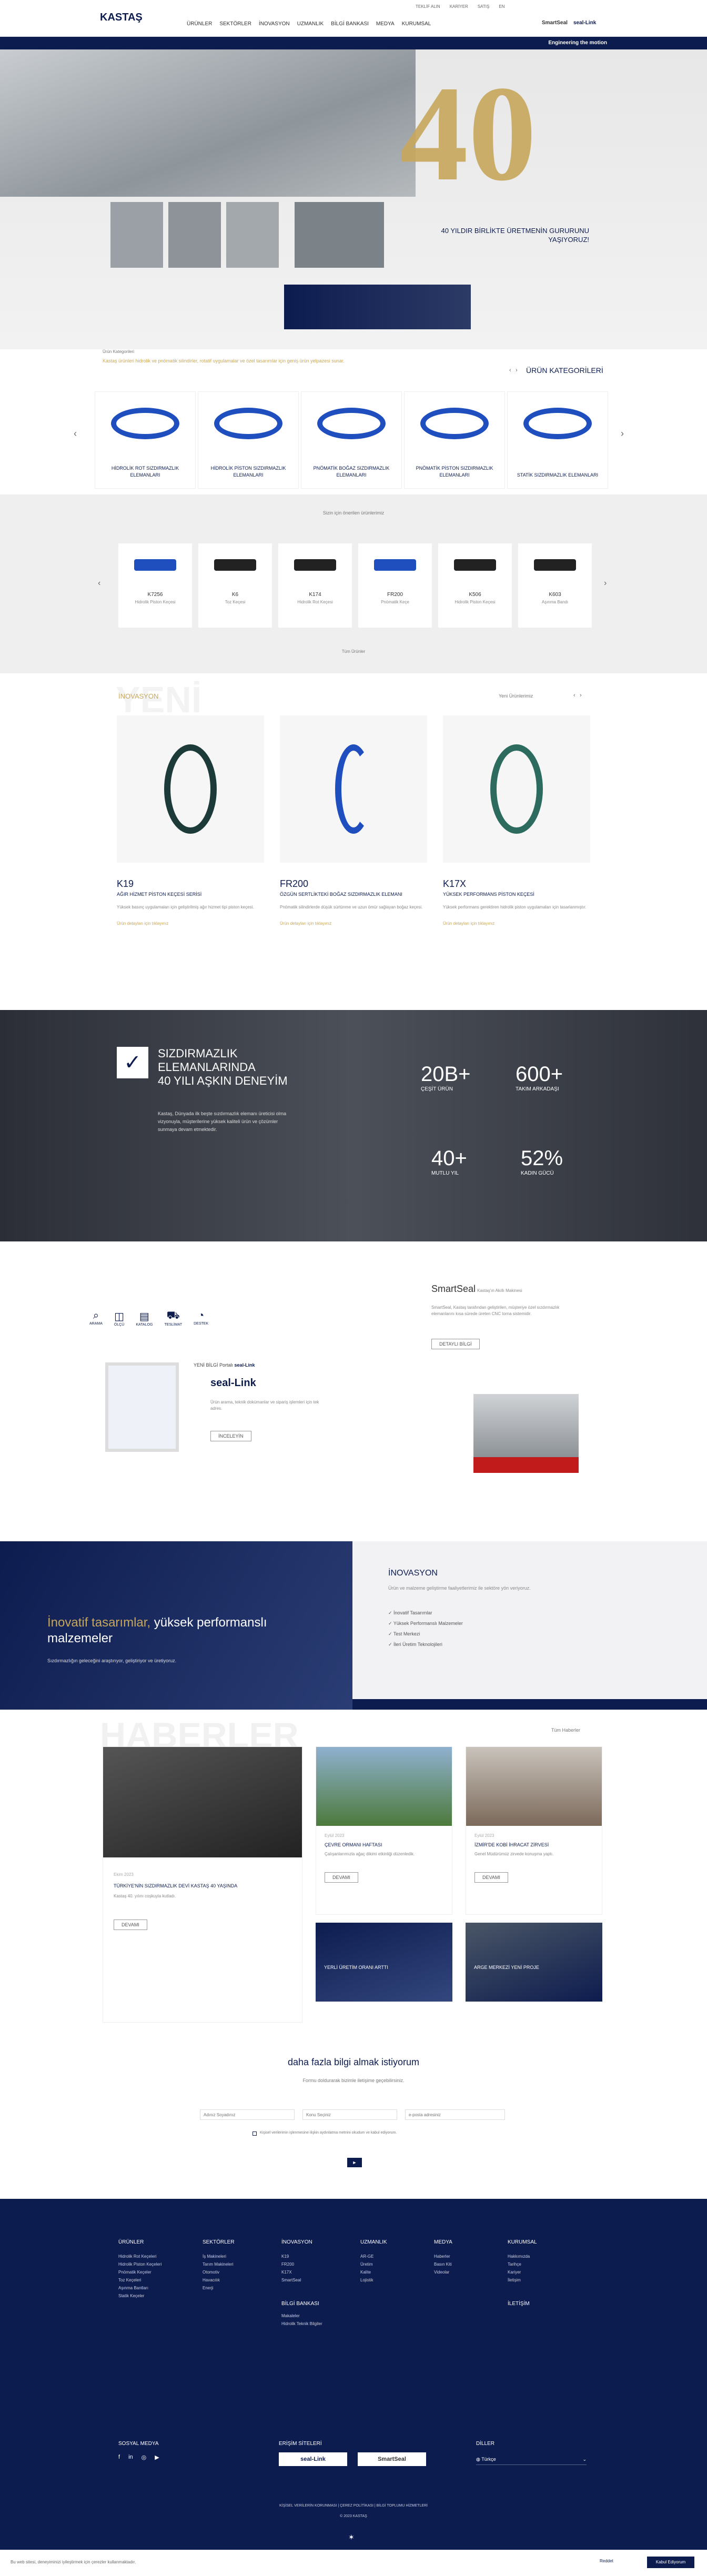 Image resolution: width=707 pixels, height=2576 pixels. Describe the element at coordinates (457, 2272) in the screenshot. I see `footer-link: Videolar` at that location.